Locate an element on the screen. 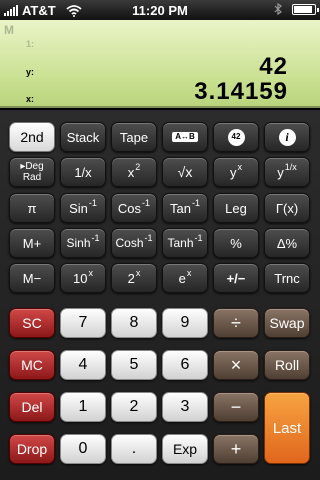 This screenshot has width=320, height=480. digit-4-button: 4 is located at coordinates (83, 365).